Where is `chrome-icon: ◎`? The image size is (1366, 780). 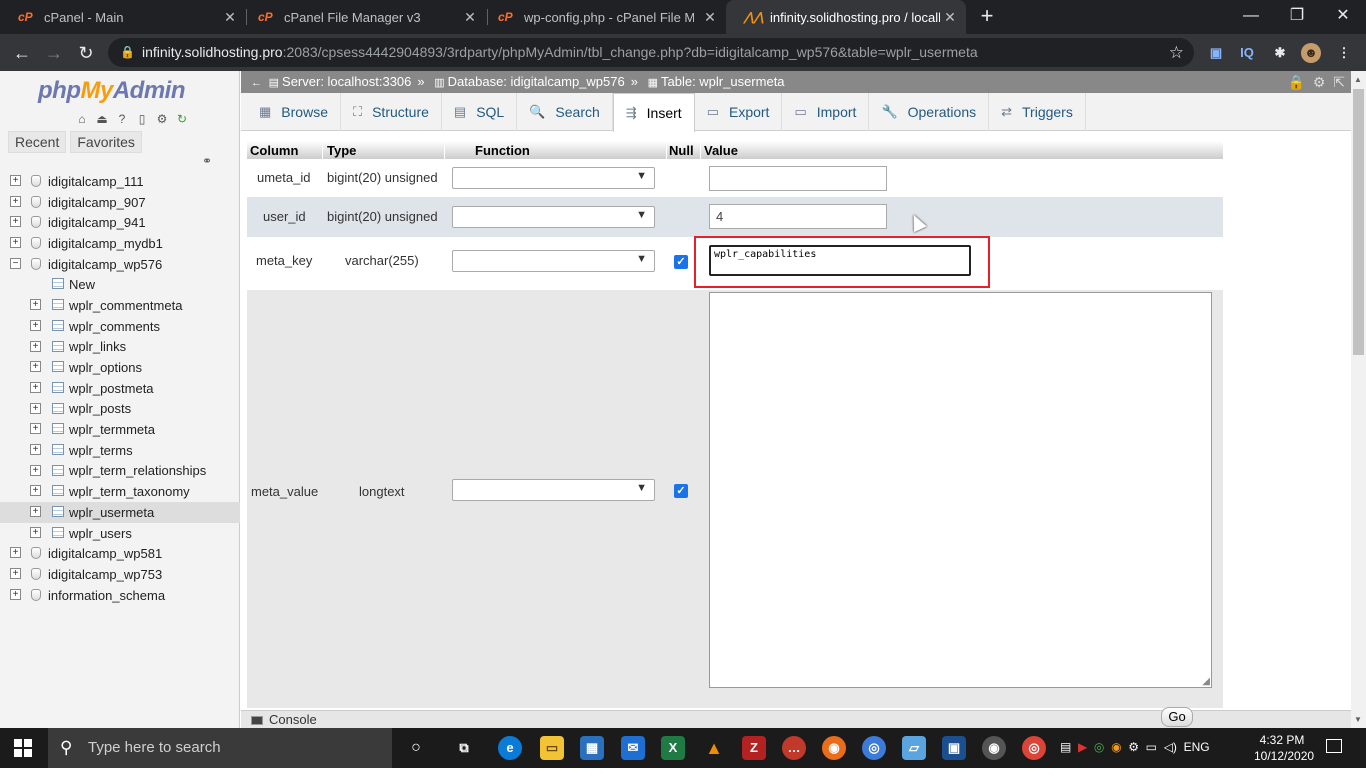 chrome-icon: ◎ is located at coordinates (1034, 748).